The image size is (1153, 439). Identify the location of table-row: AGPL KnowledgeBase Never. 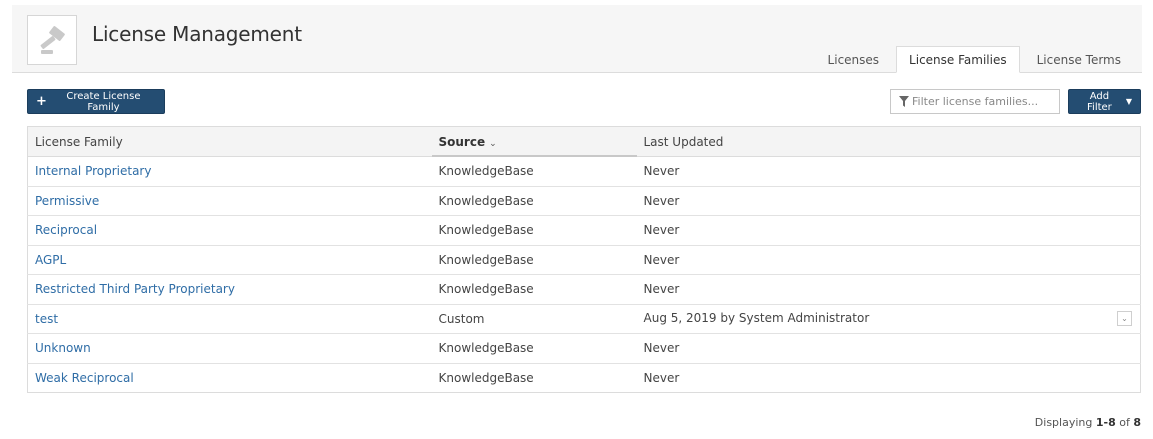
(584, 260).